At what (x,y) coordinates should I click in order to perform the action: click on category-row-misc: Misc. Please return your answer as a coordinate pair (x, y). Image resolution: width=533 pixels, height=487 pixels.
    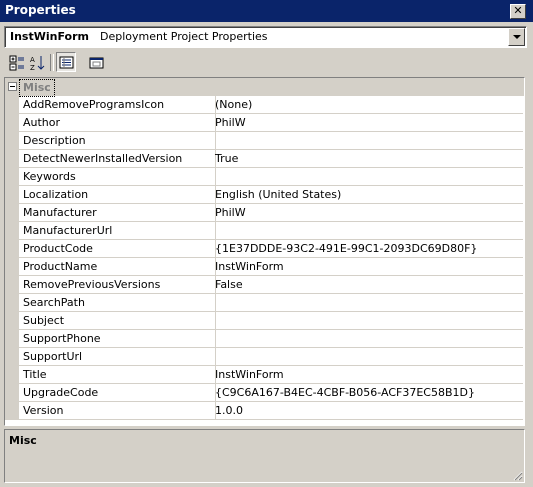
    Looking at the image, I should click on (264, 87).